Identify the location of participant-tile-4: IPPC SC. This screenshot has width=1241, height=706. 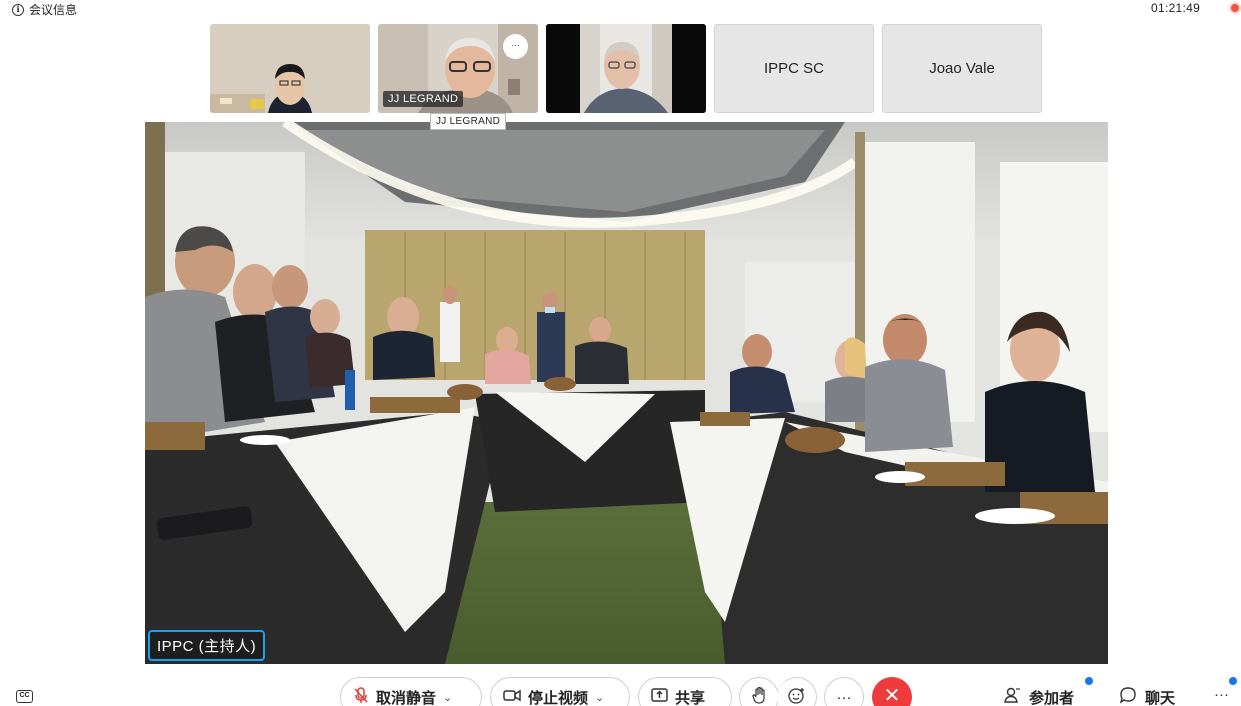
(794, 68).